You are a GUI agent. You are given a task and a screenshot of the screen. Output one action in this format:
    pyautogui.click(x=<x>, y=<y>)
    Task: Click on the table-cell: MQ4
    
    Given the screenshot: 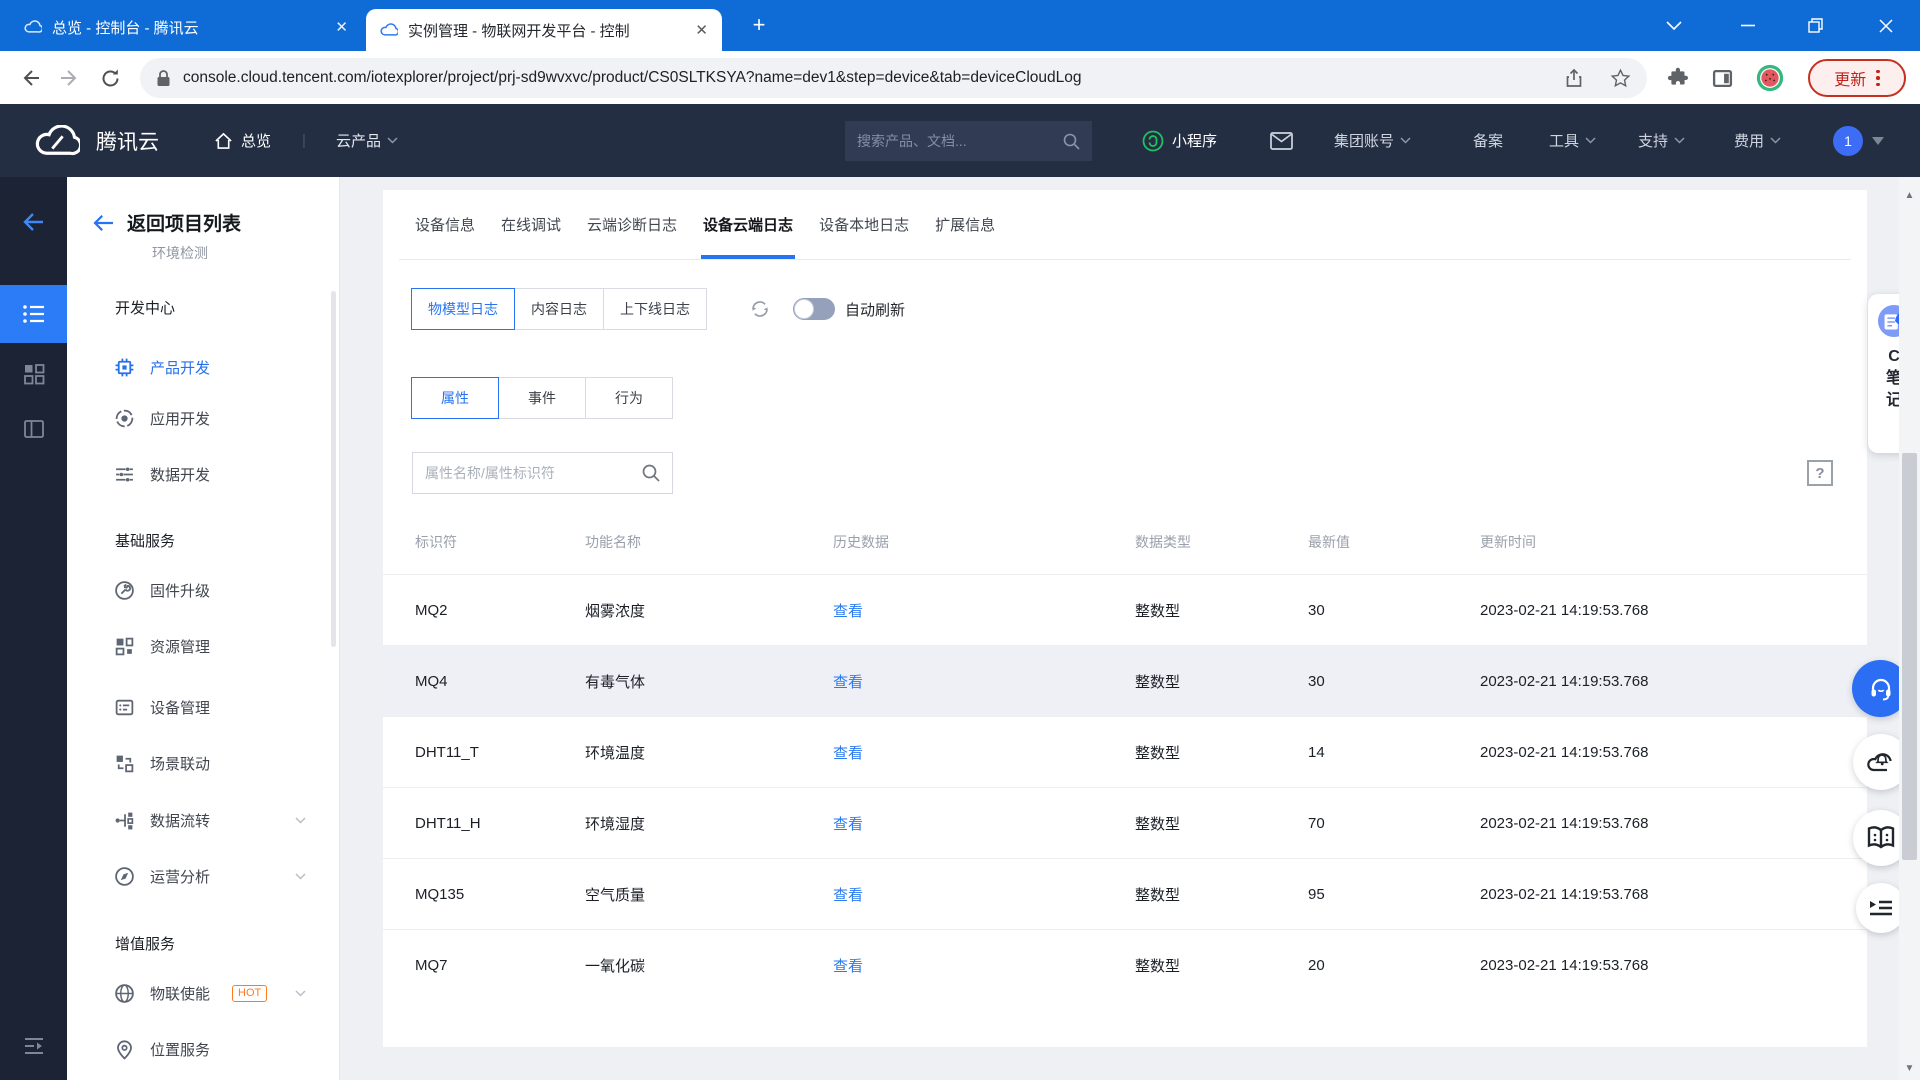 What is the action you would take?
    pyautogui.click(x=431, y=681)
    